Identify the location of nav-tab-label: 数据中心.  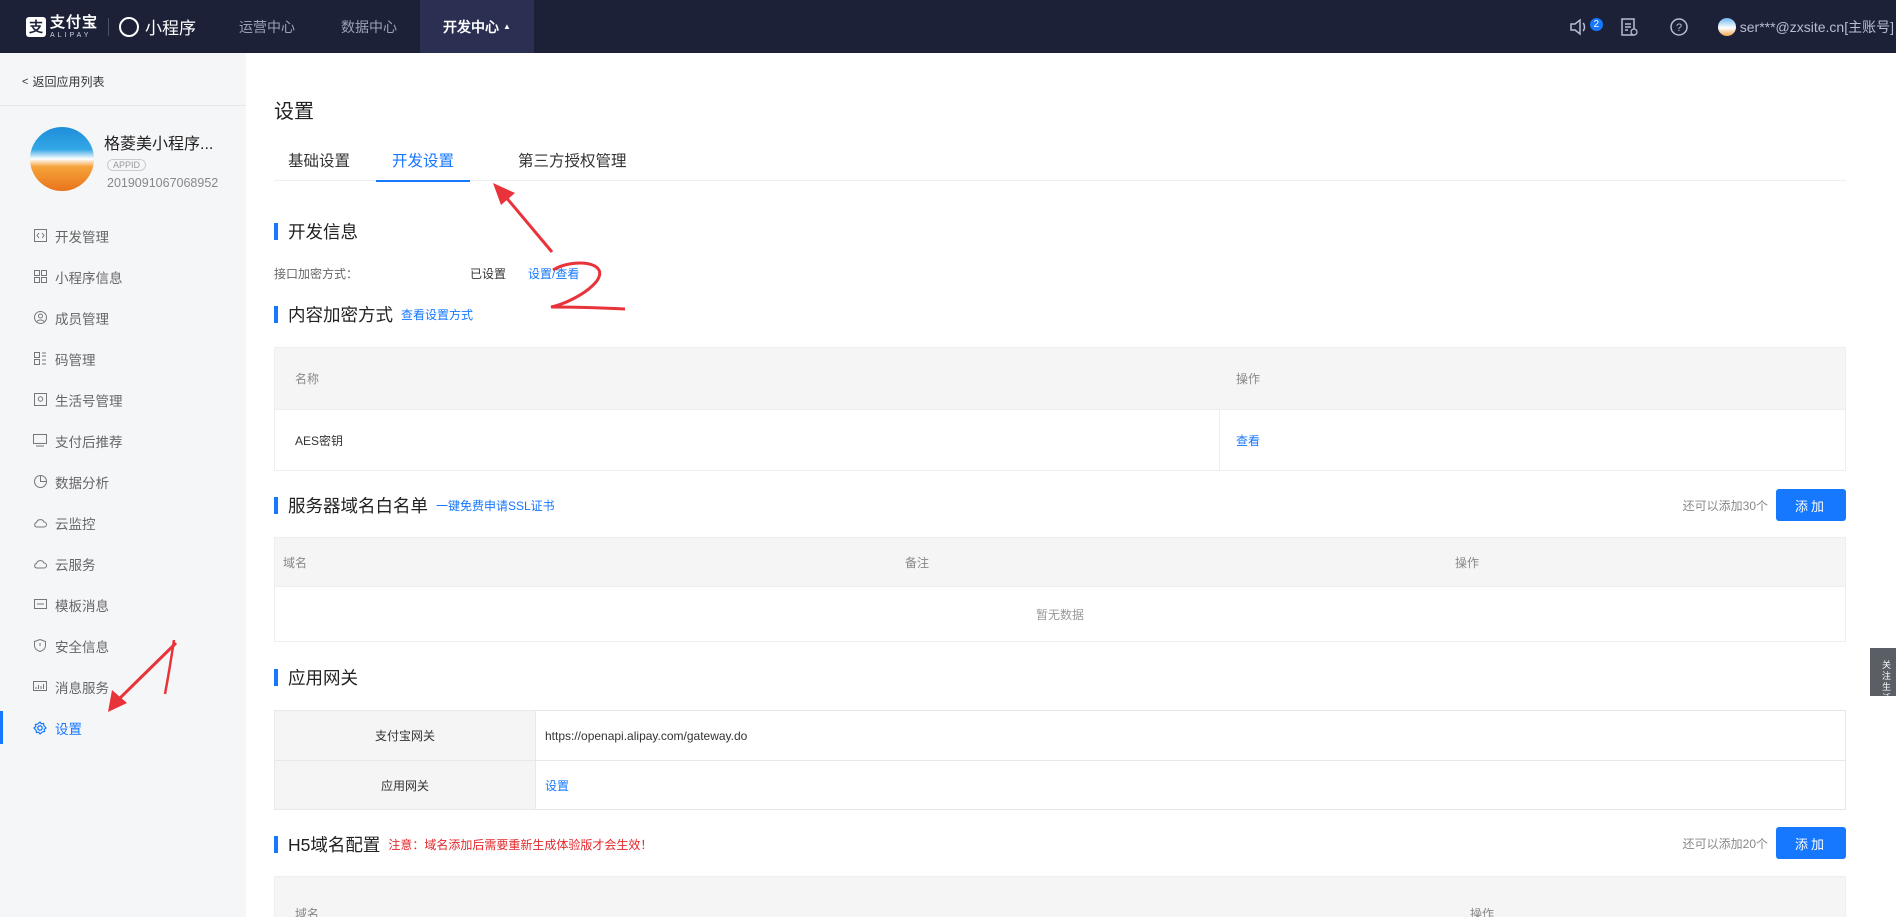
(369, 26).